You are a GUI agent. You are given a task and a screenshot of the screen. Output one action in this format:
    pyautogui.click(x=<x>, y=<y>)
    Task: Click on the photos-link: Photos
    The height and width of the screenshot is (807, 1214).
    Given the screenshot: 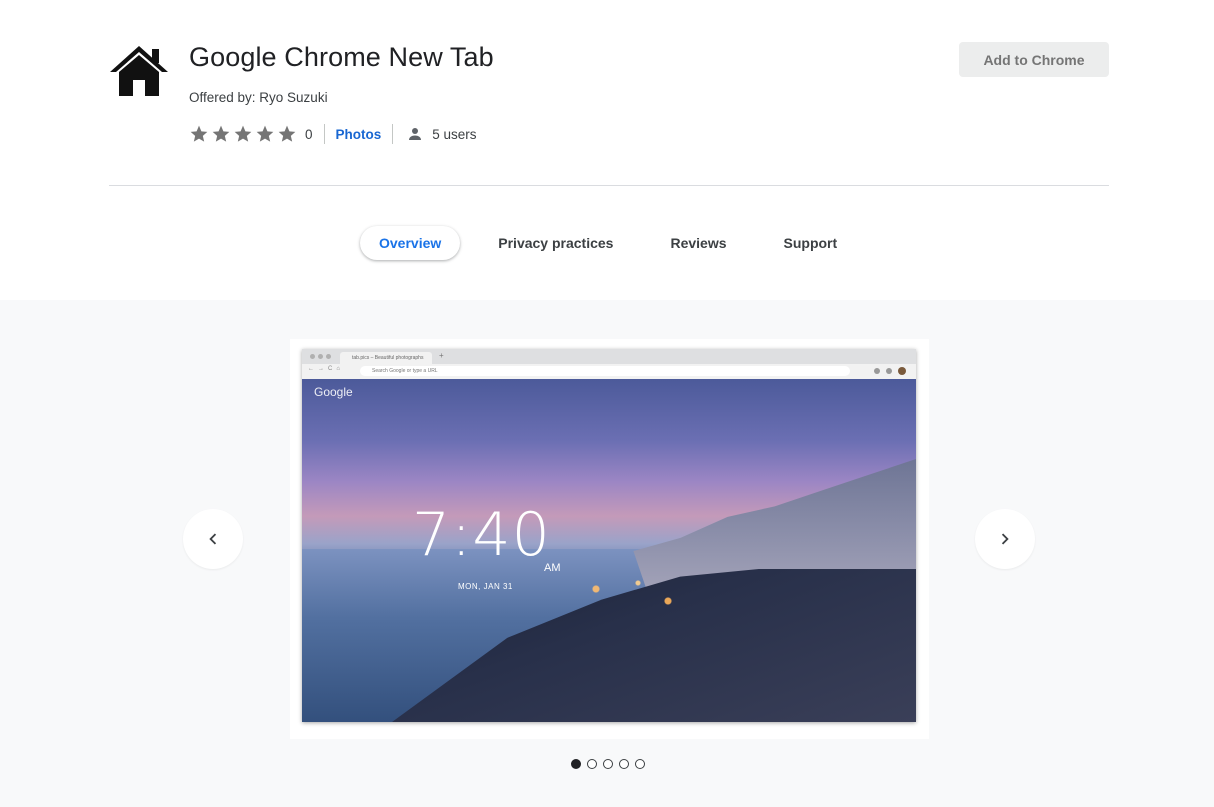 What is the action you would take?
    pyautogui.click(x=359, y=134)
    